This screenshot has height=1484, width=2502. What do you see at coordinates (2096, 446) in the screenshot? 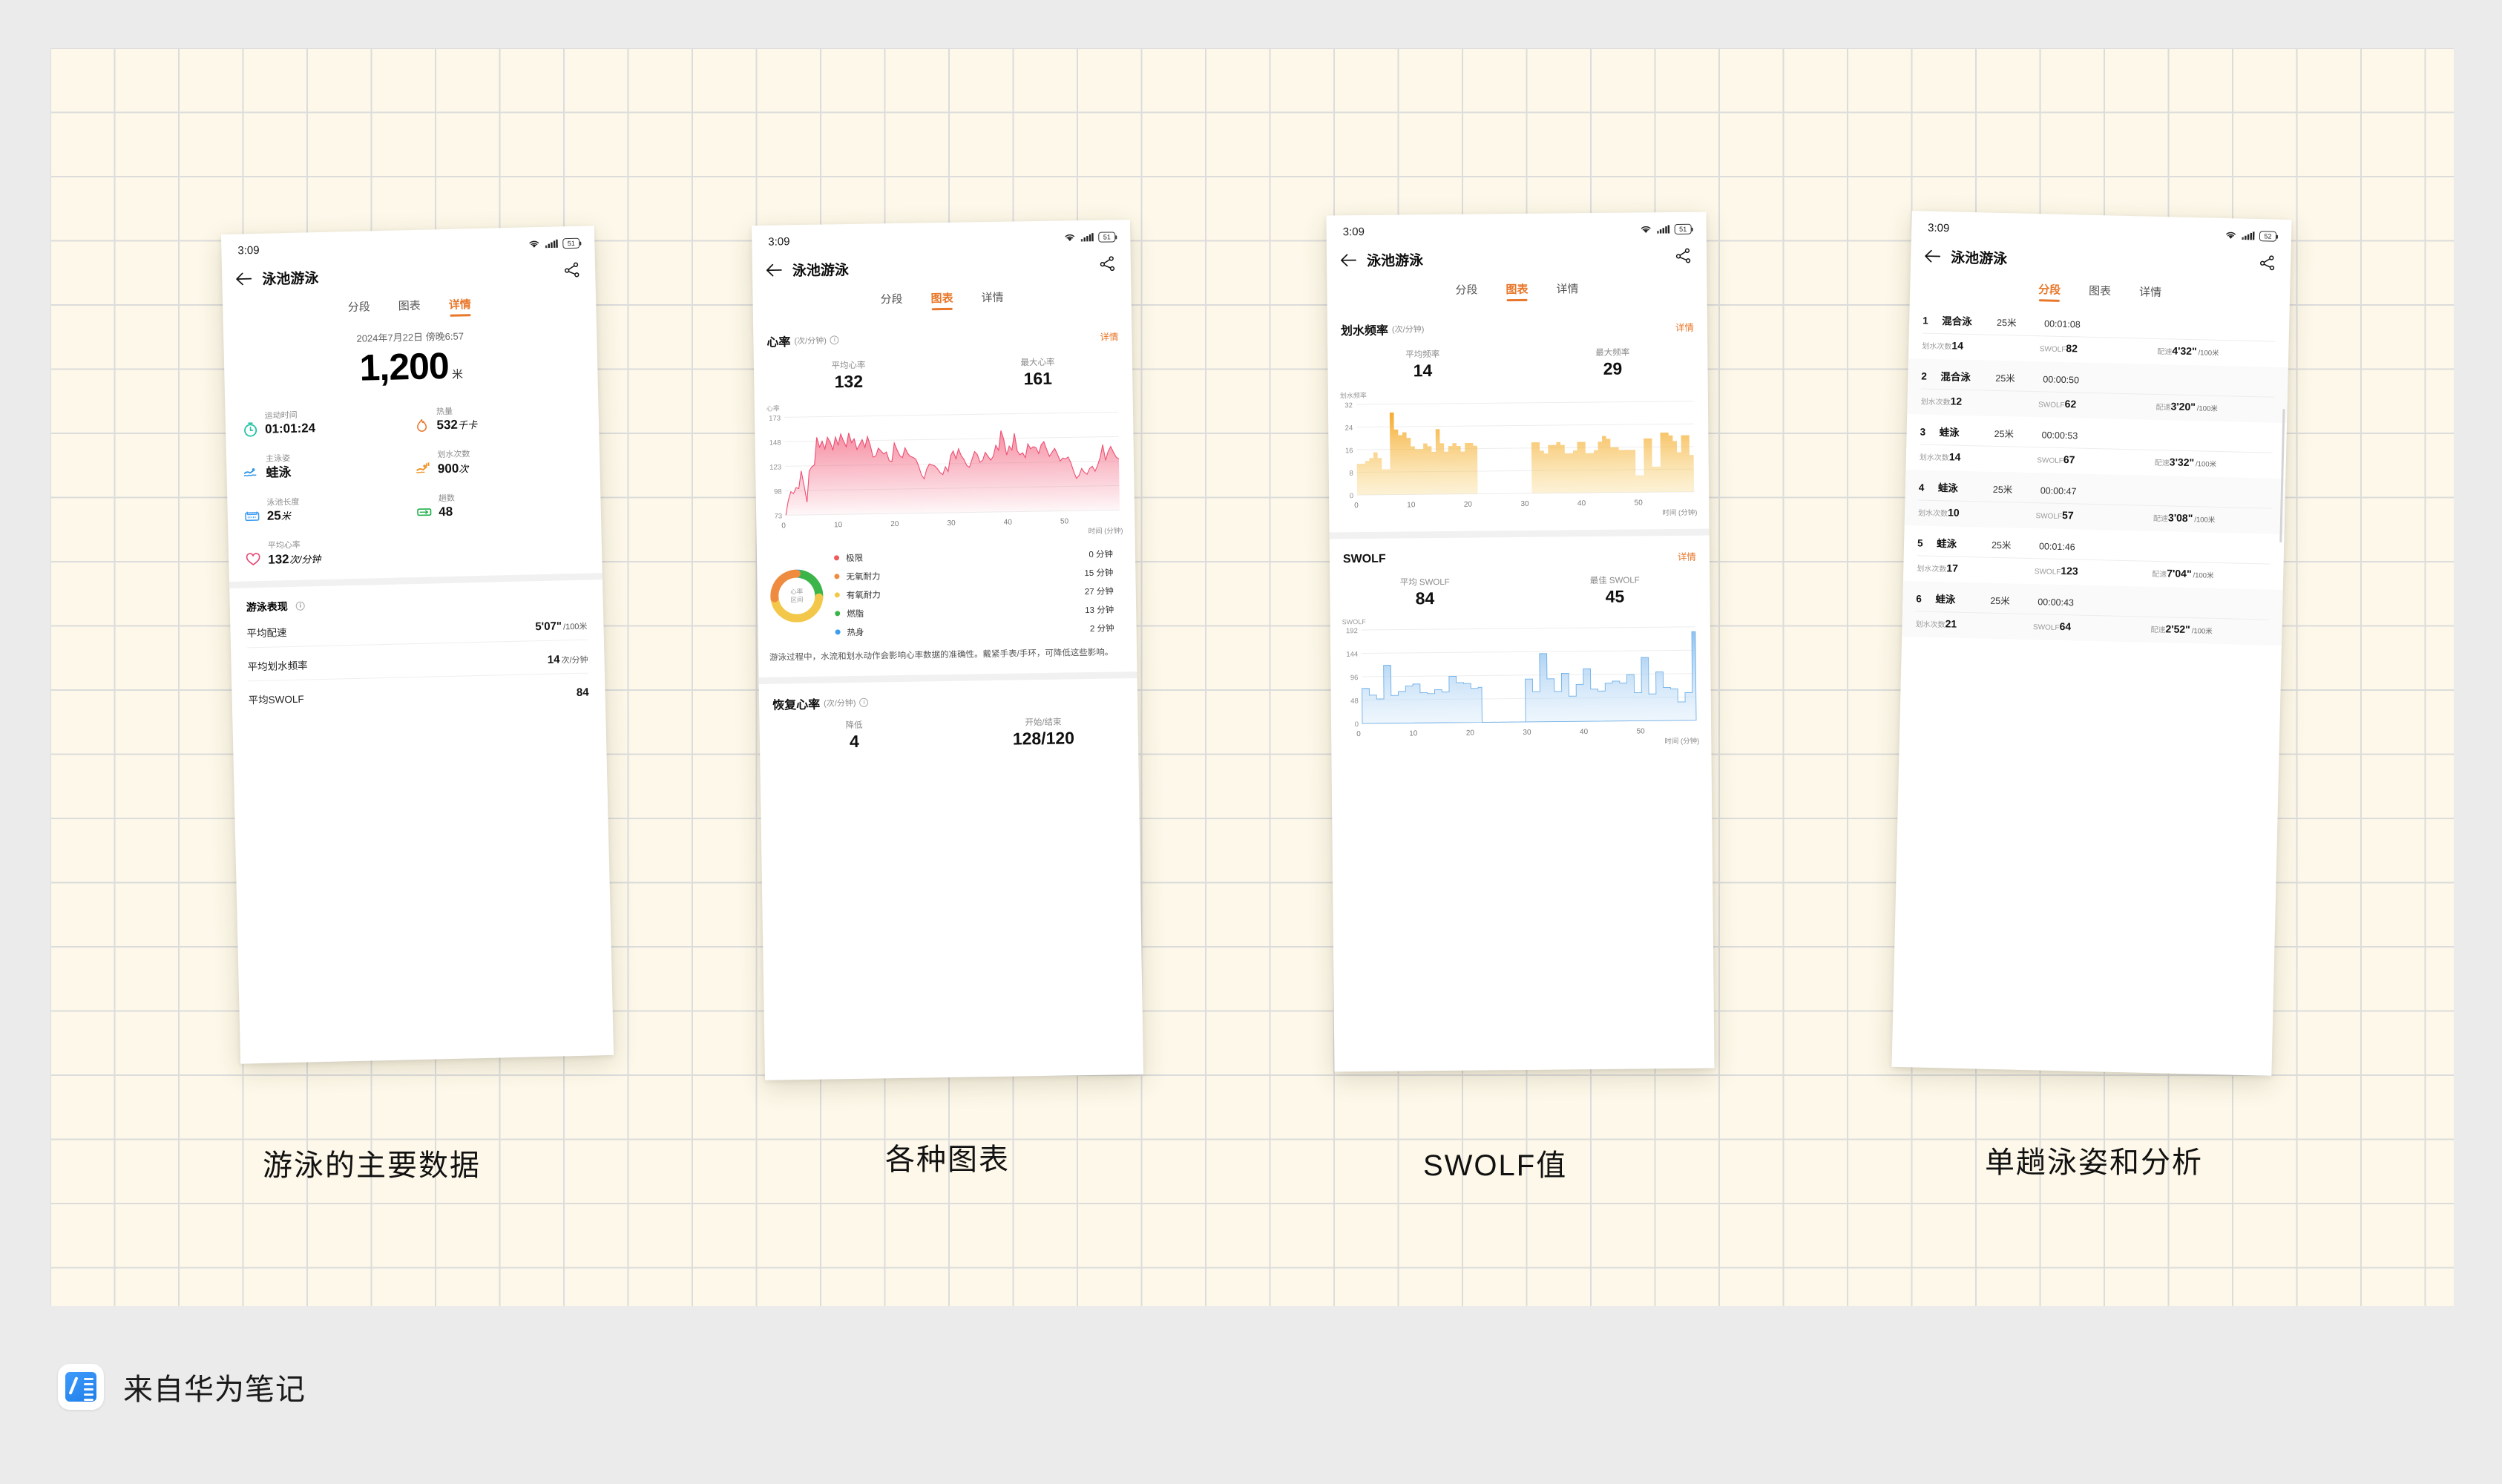
I see `table-row: 3 蛙泳 25米 00:00:53 划水次数14 SWOLF67 配速3'32"/100米` at bounding box center [2096, 446].